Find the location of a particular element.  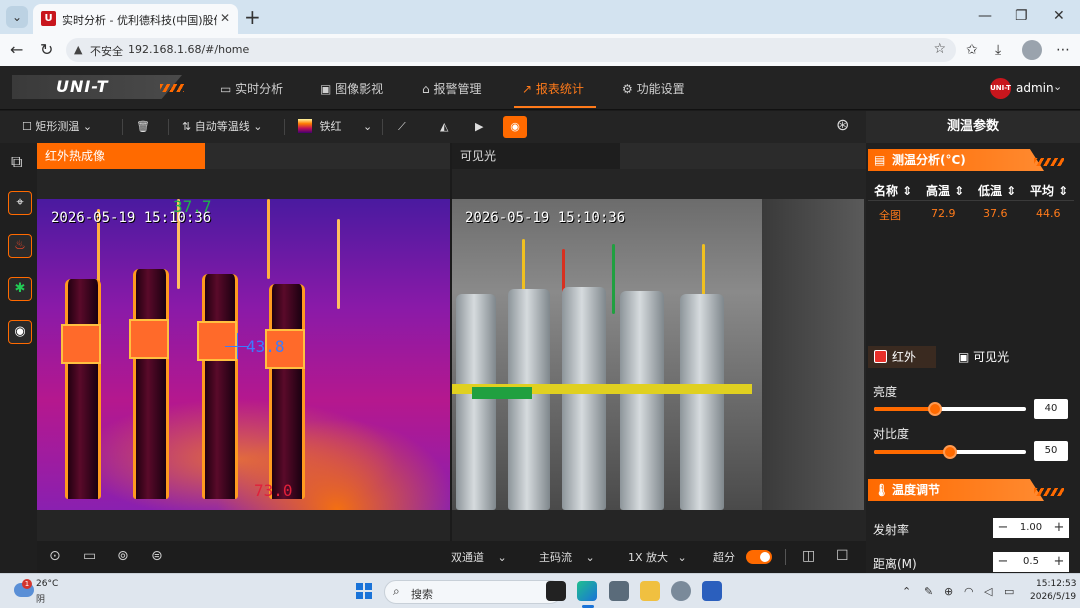

user-menu-chevron-icon: ⌄ is located at coordinates (1057, 86).